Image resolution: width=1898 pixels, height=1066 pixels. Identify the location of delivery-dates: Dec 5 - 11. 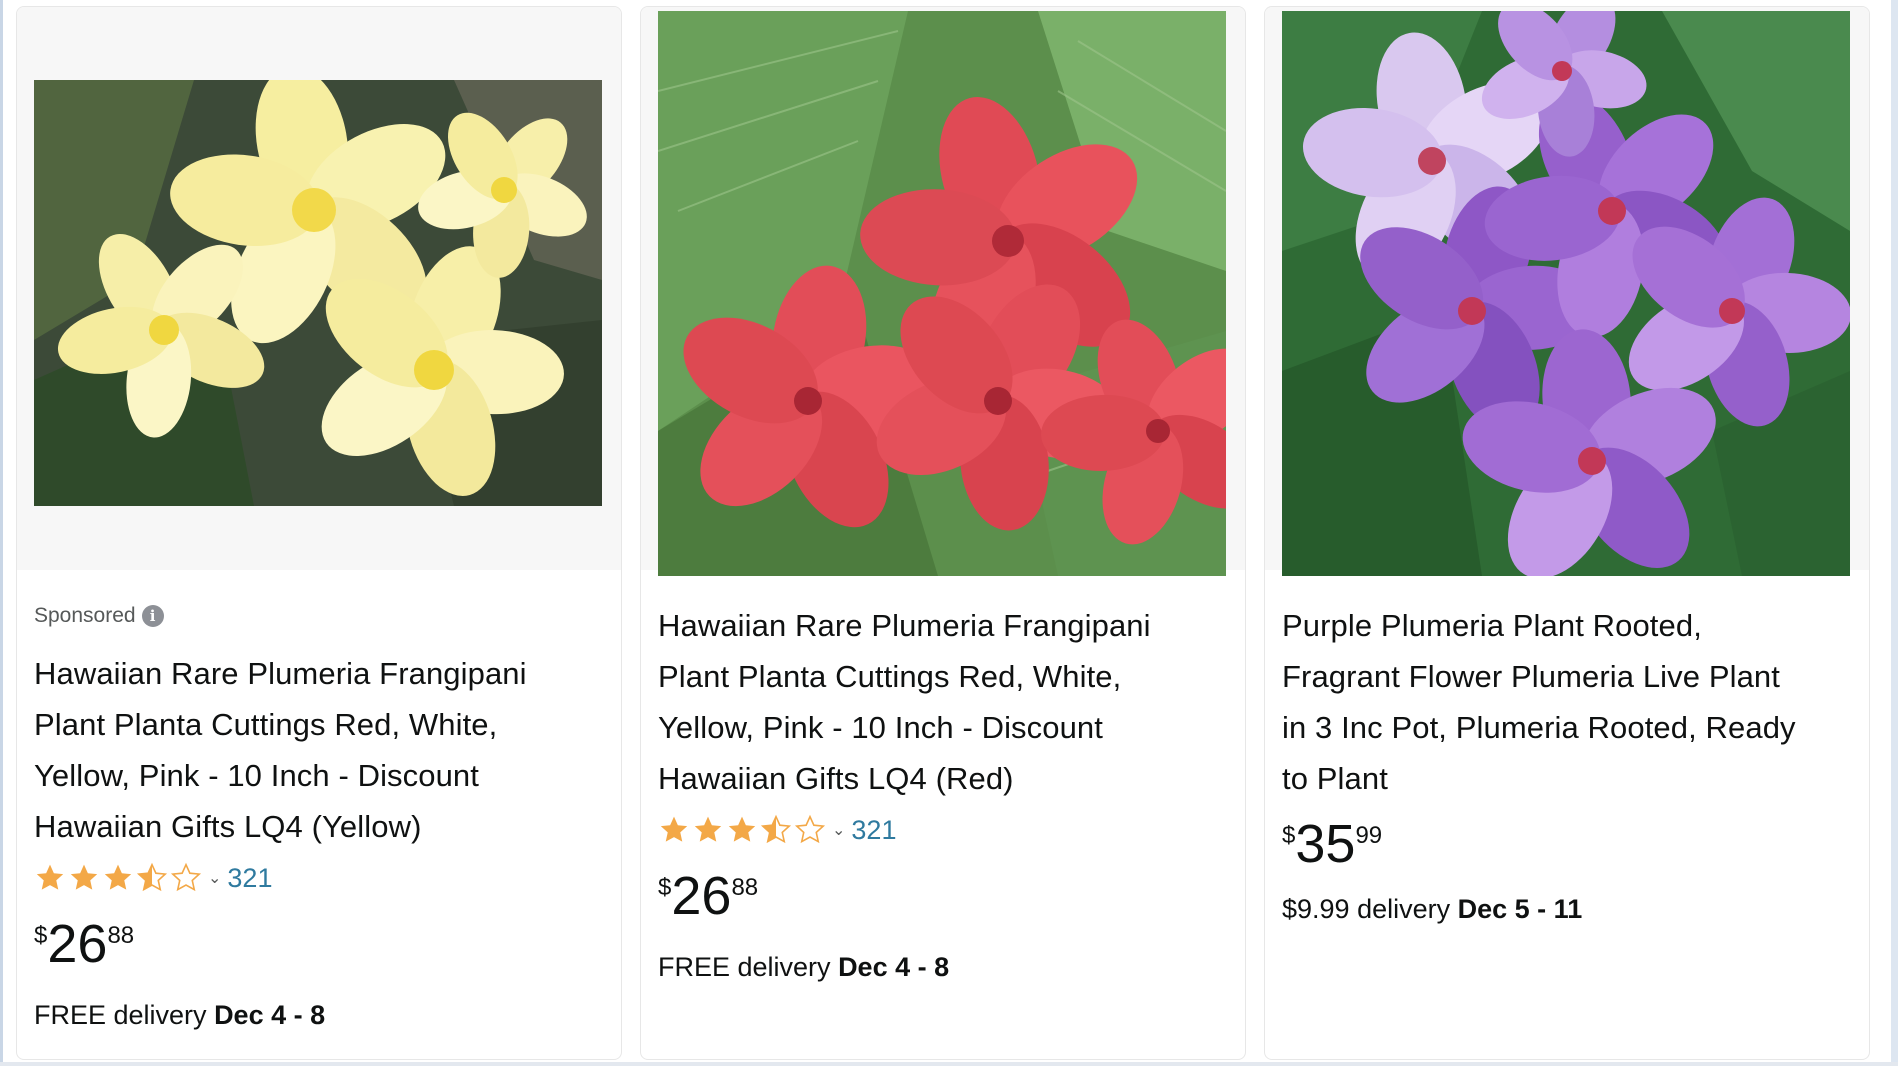
(1520, 909).